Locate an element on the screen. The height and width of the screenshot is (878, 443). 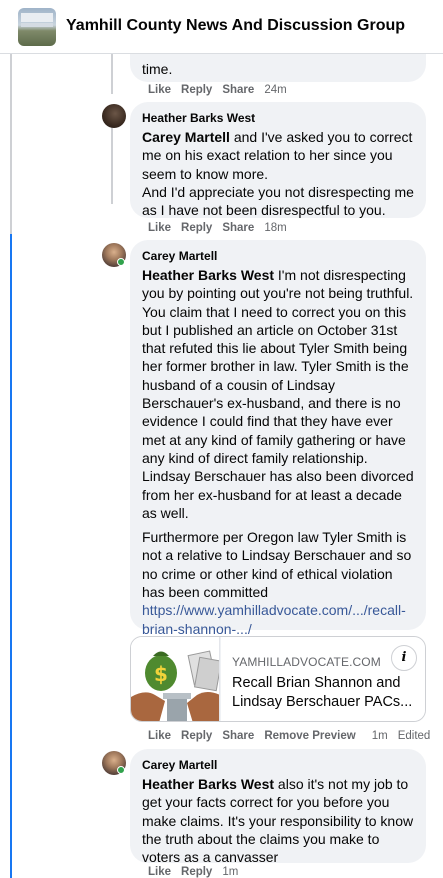
remove-preview-button: Remove Preview is located at coordinates (309, 736).